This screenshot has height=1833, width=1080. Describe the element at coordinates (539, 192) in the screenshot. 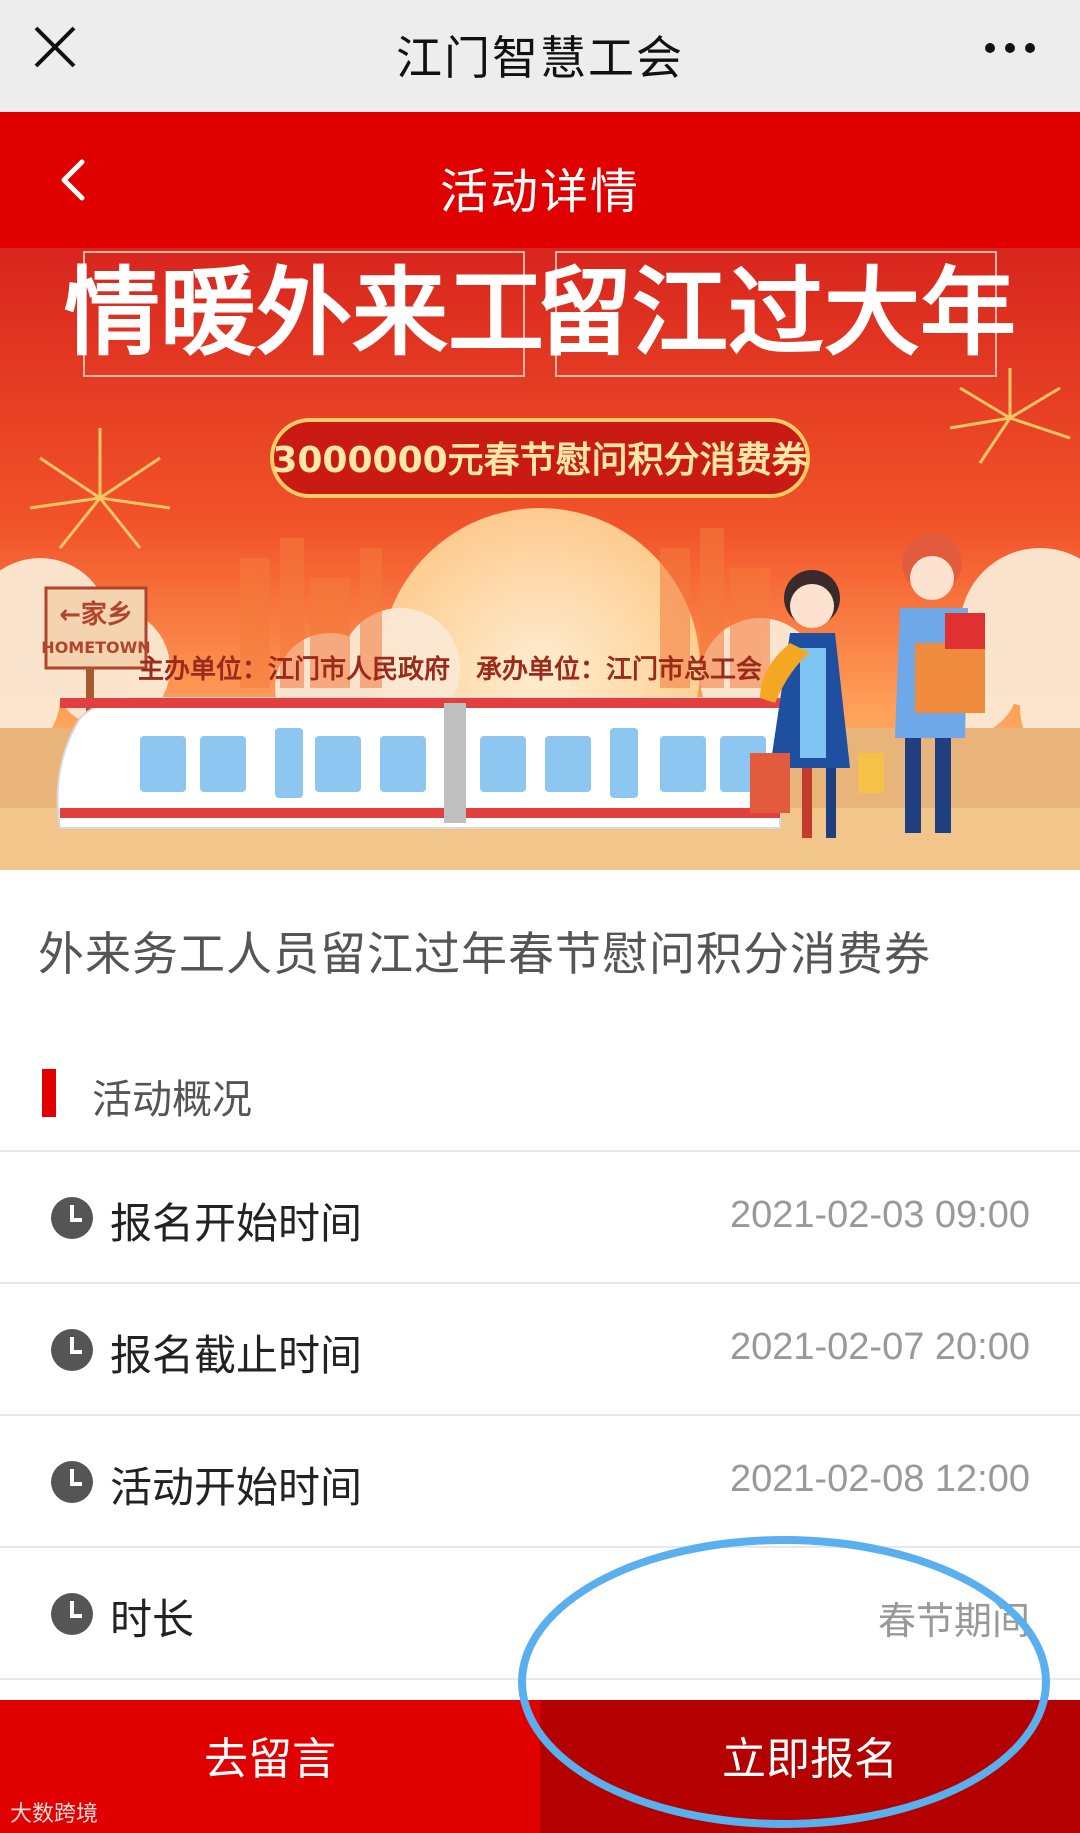

I see `page-title: 活动详情` at that location.